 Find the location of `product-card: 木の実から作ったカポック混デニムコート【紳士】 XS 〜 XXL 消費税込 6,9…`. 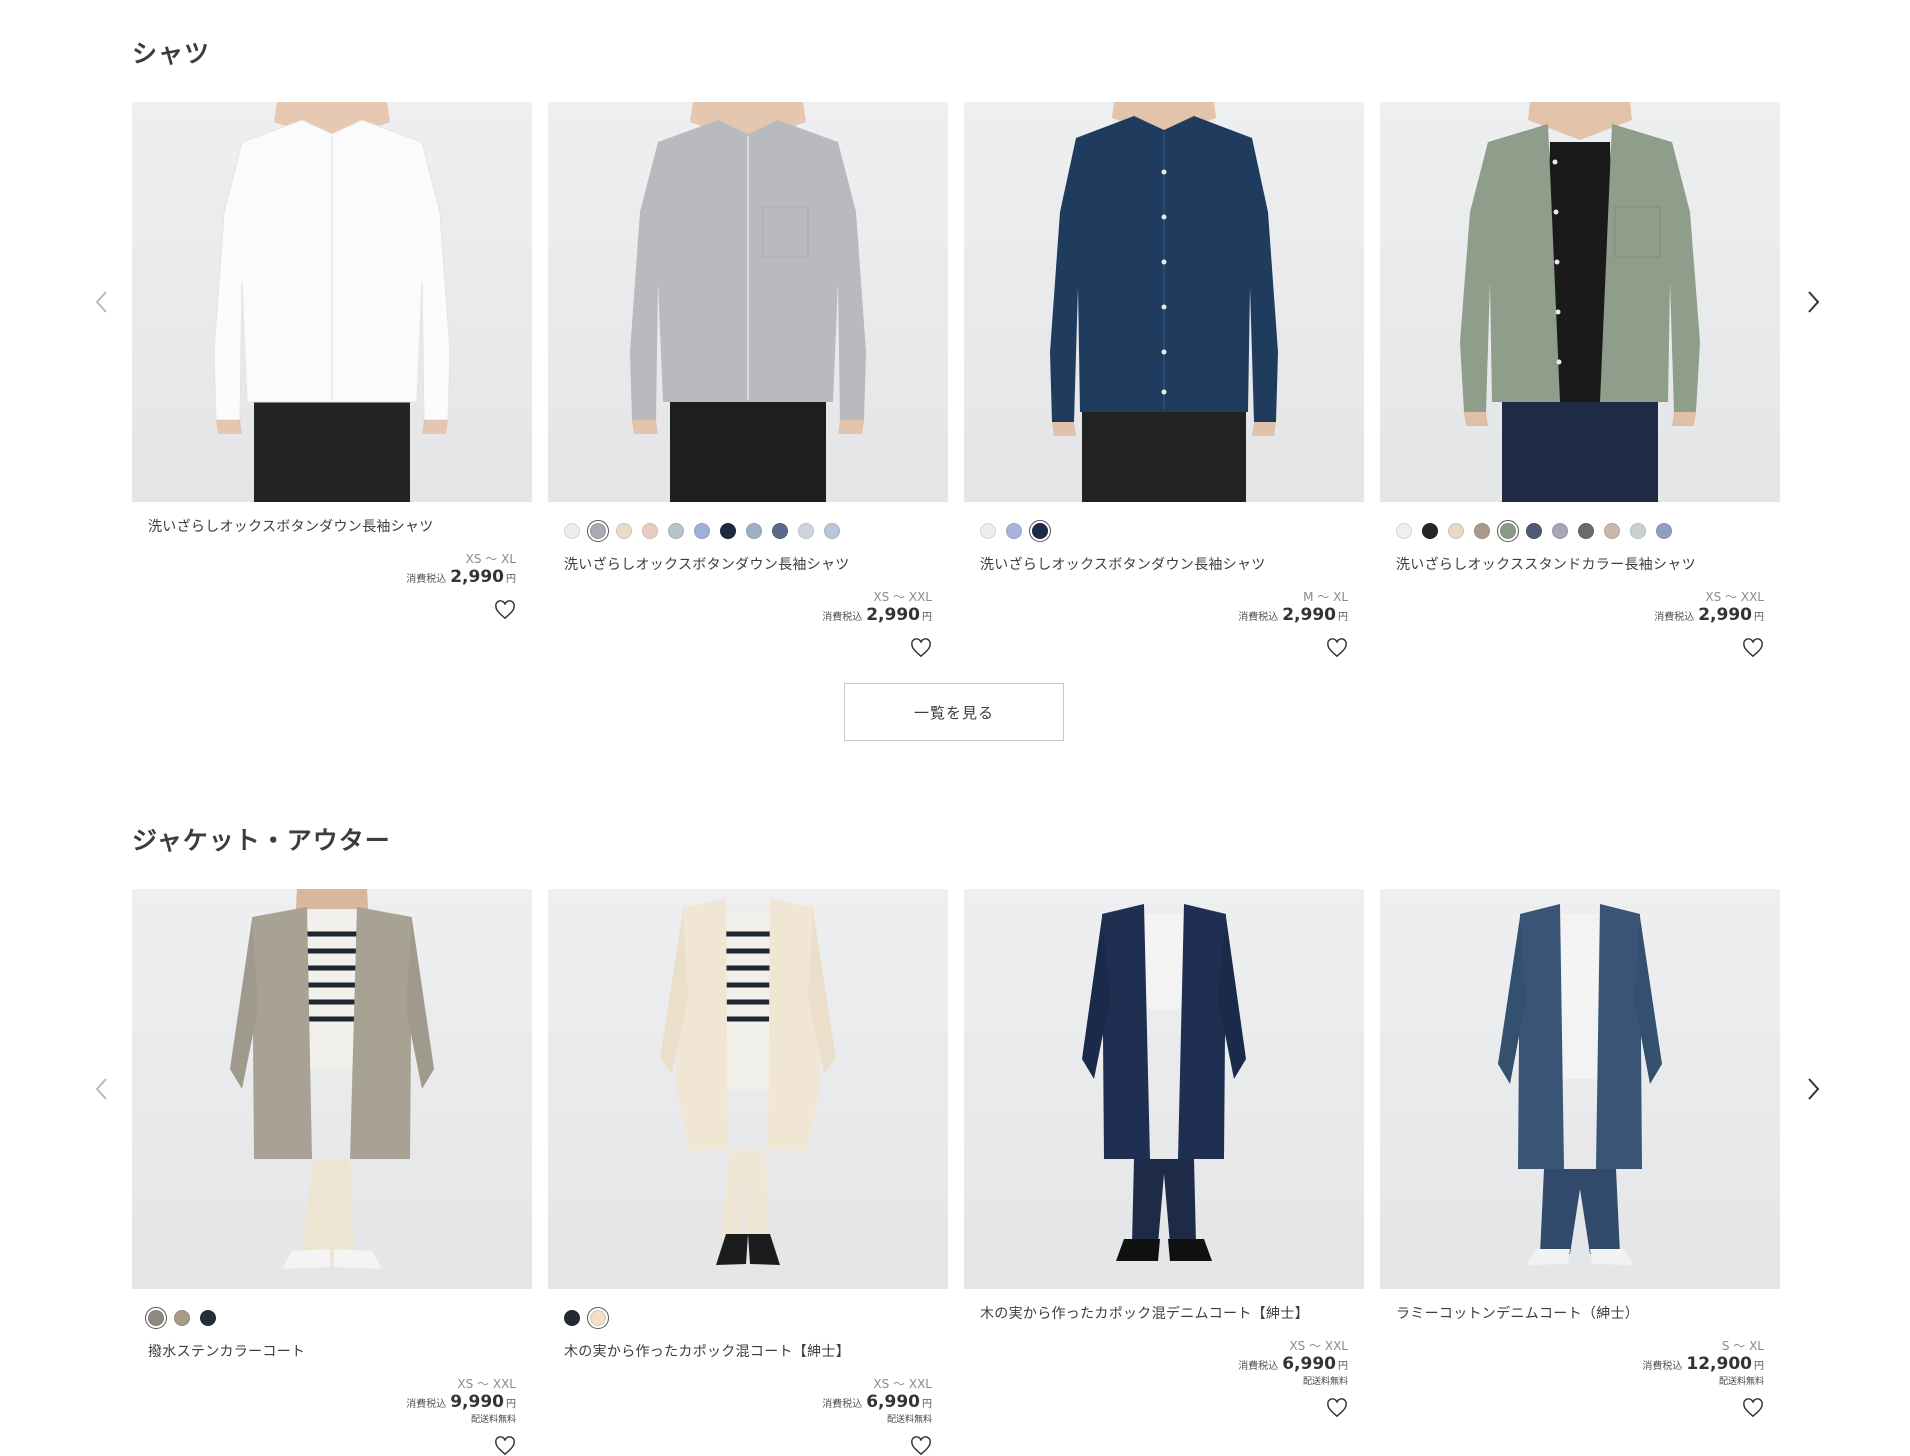

product-card: 木の実から作ったカポック混デニムコート【紳士】 XS 〜 XXL 消費税込 6,9… is located at coordinates (1164, 1153).